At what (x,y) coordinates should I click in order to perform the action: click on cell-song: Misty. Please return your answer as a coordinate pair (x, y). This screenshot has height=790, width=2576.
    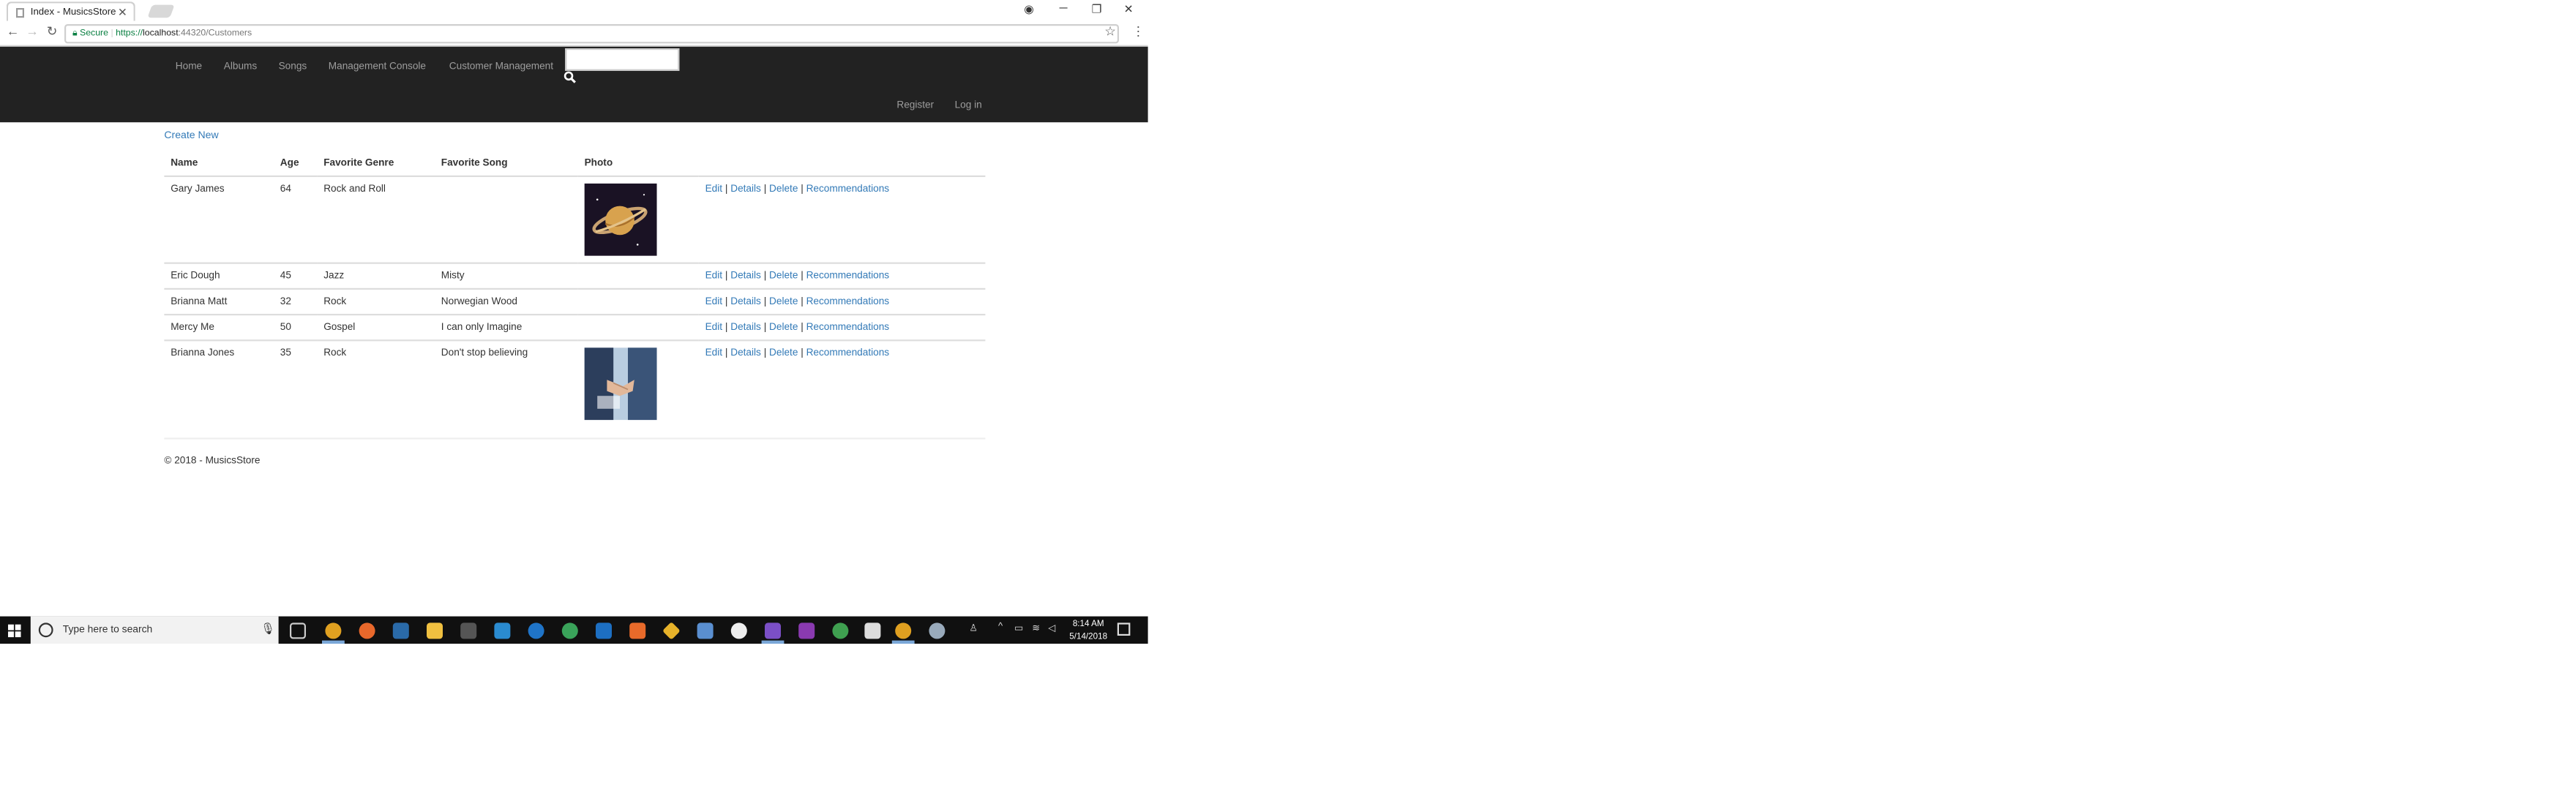
    Looking at the image, I should click on (506, 274).